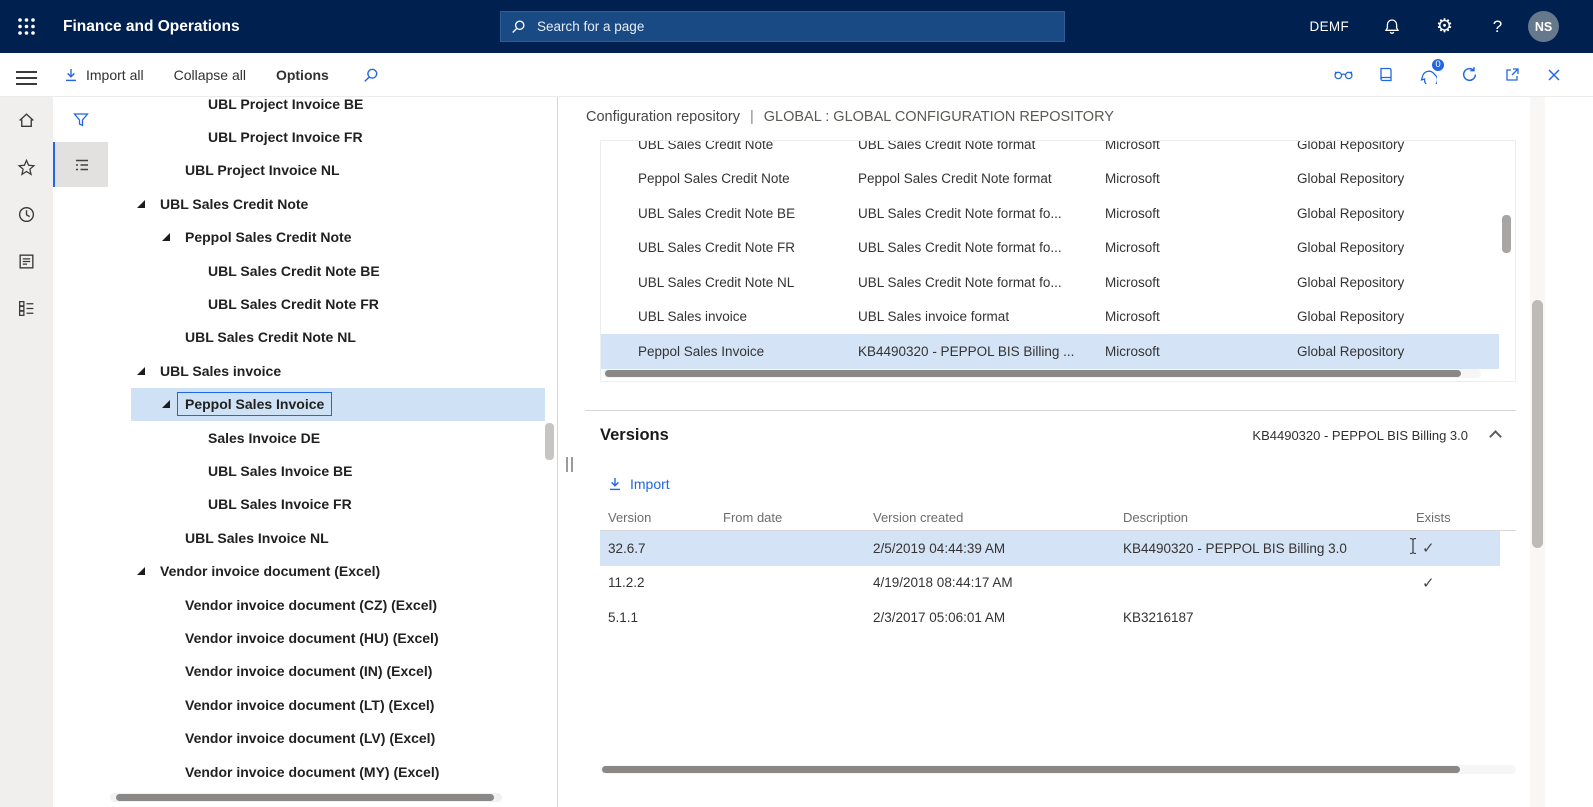 The image size is (1593, 807). What do you see at coordinates (26, 26) in the screenshot?
I see `app-launcher-icon` at bounding box center [26, 26].